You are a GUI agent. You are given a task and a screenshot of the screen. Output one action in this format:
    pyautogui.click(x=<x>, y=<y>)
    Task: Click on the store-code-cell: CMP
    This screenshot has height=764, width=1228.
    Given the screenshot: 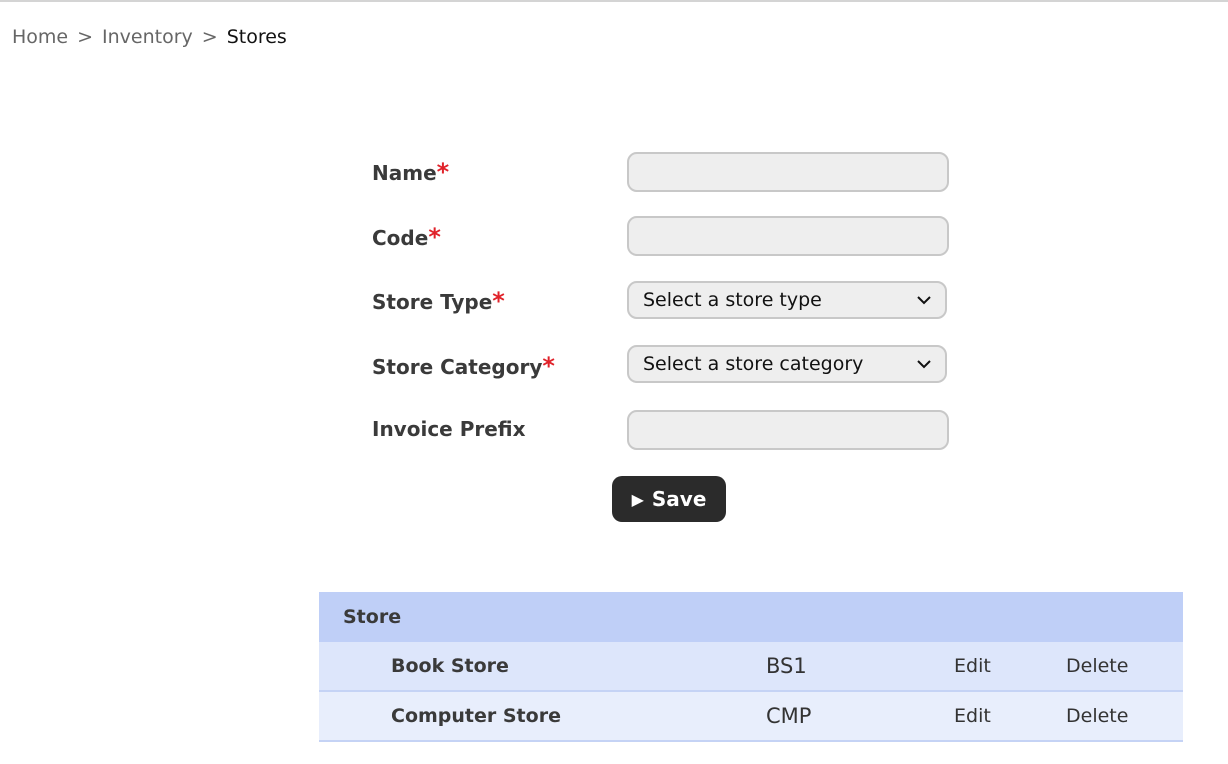 What is the action you would take?
    pyautogui.click(x=789, y=716)
    